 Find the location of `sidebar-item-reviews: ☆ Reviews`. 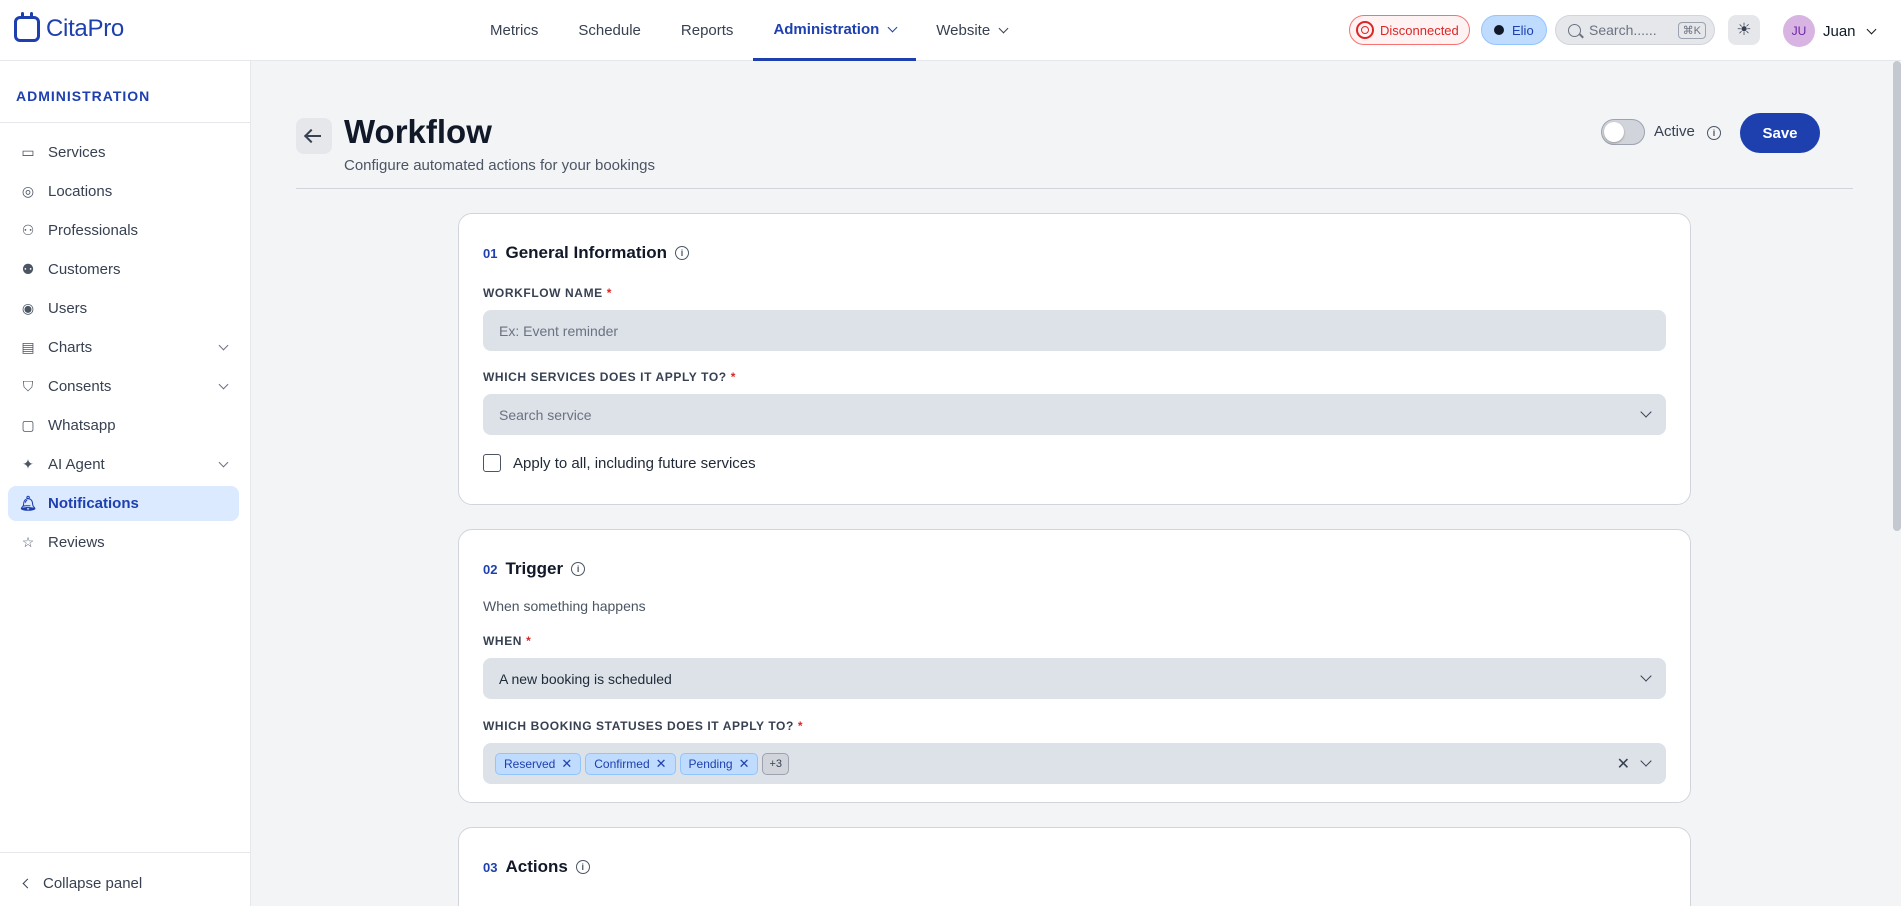

sidebar-item-reviews: ☆ Reviews is located at coordinates (123, 542).